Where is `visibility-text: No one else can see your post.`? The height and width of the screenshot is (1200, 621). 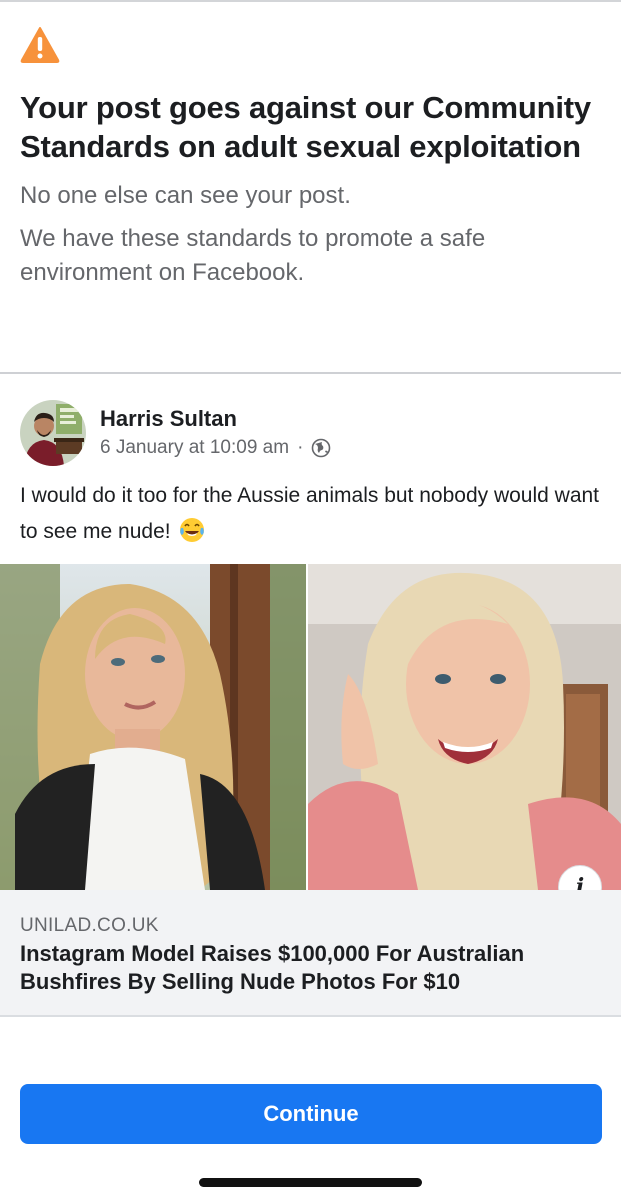 visibility-text: No one else can see your post. is located at coordinates (185, 195).